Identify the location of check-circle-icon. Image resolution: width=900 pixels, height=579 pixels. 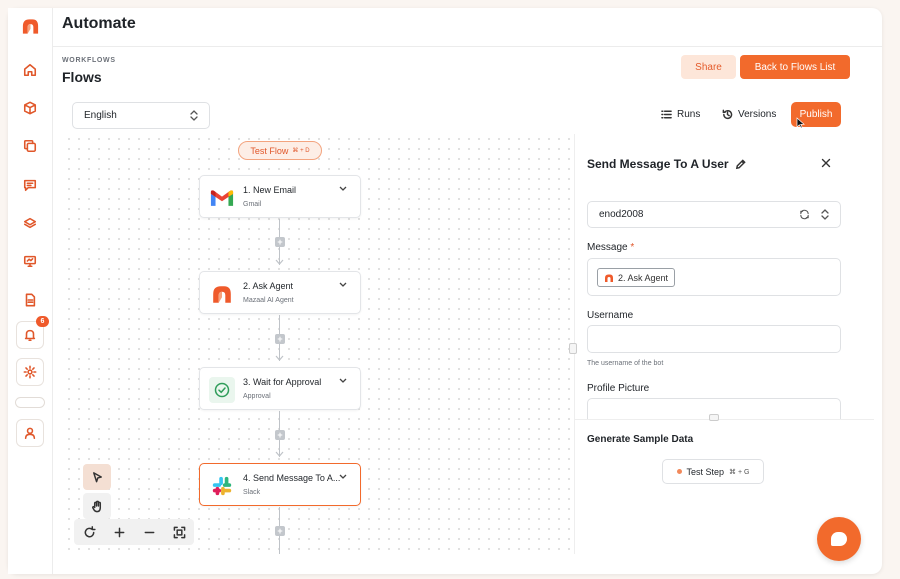
(222, 390).